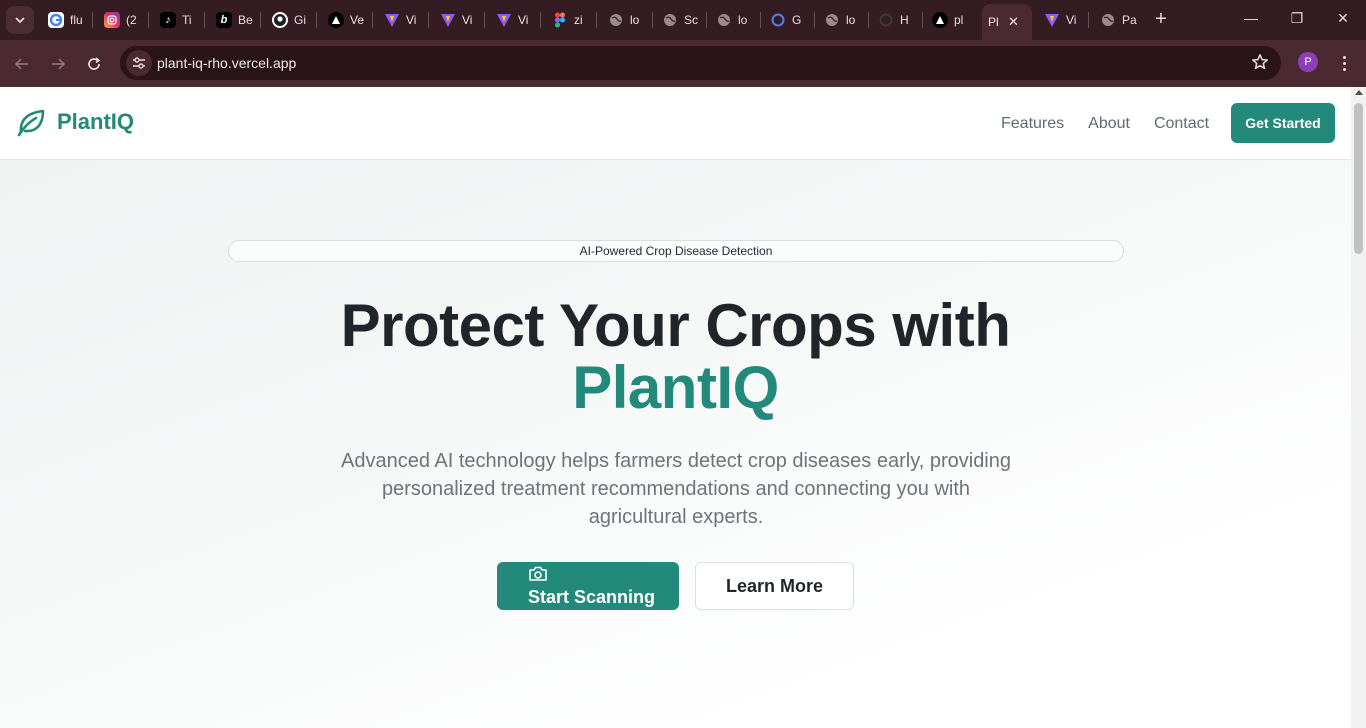  Describe the element at coordinates (774, 586) in the screenshot. I see `learn-more-button: Learn More` at that location.